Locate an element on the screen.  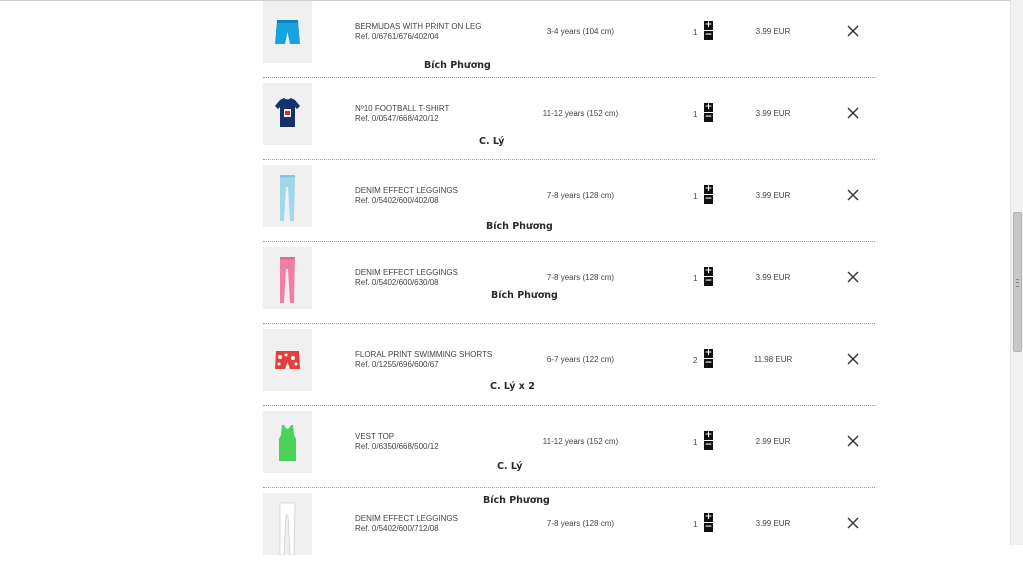
product-ref: Ref. 0/6761/676/402/04 is located at coordinates (397, 36).